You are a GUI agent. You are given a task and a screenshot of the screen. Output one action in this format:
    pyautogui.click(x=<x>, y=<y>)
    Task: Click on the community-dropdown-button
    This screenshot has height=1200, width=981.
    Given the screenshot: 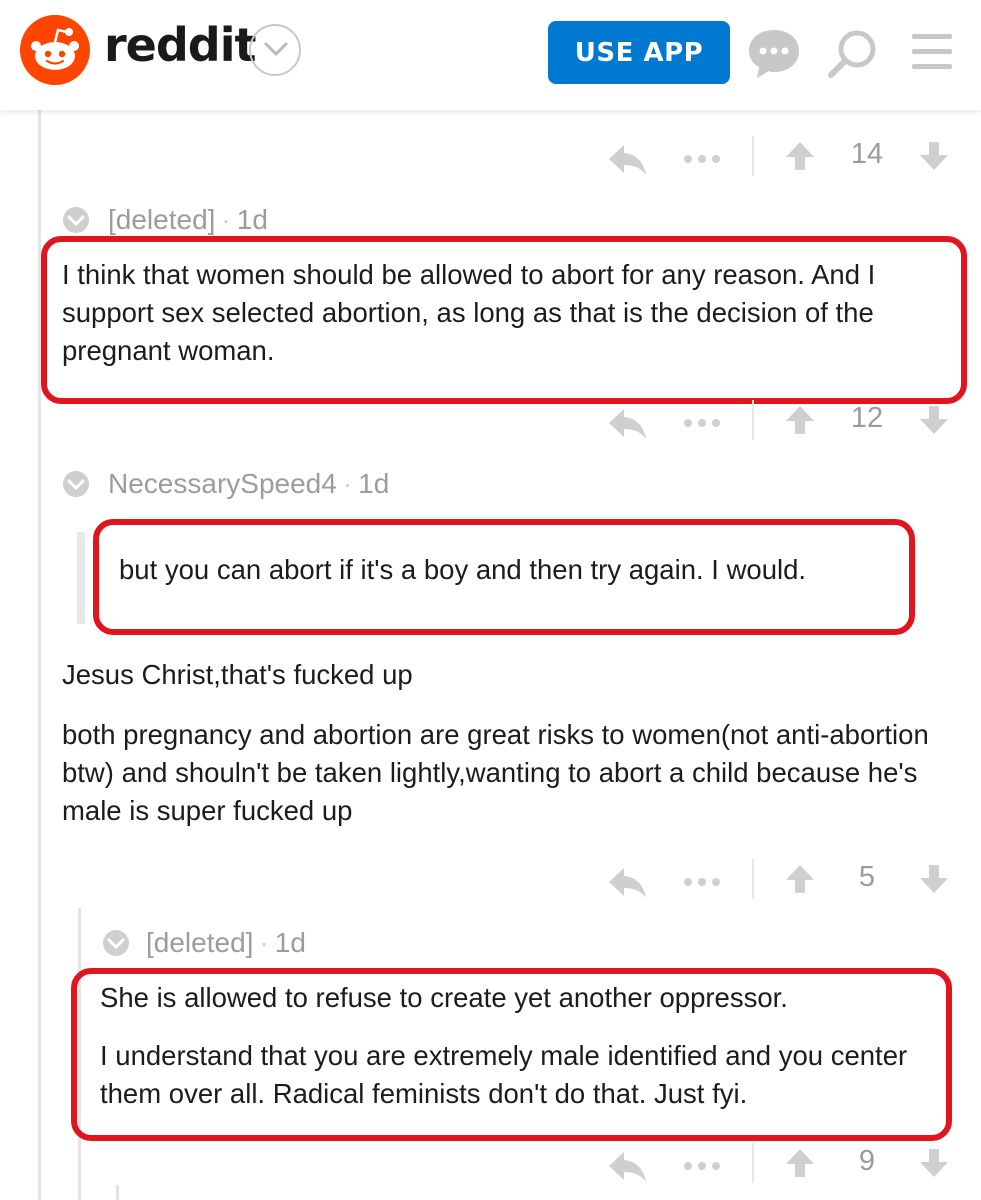 What is the action you would take?
    pyautogui.click(x=275, y=50)
    